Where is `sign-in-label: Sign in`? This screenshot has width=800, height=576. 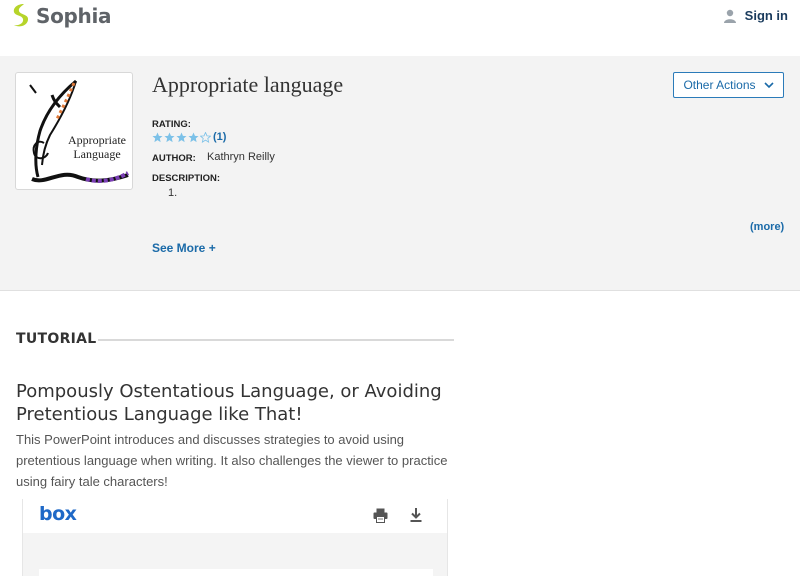 sign-in-label: Sign in is located at coordinates (766, 15).